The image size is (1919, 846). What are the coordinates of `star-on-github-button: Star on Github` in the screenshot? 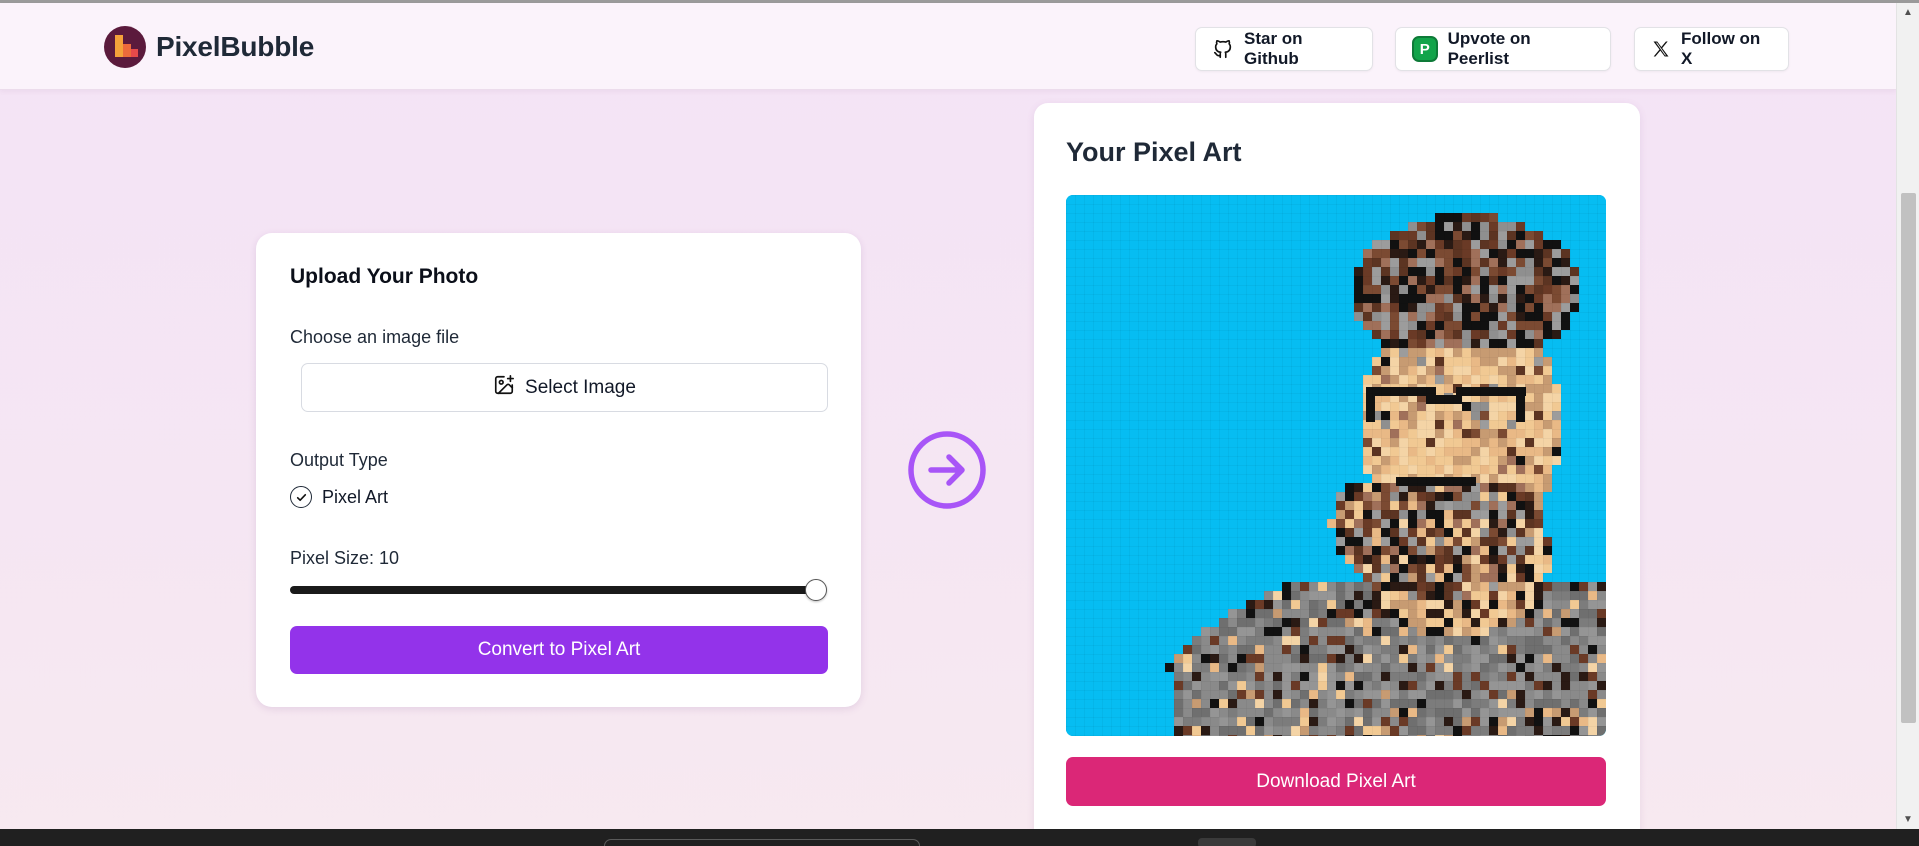 It's located at (1284, 49).